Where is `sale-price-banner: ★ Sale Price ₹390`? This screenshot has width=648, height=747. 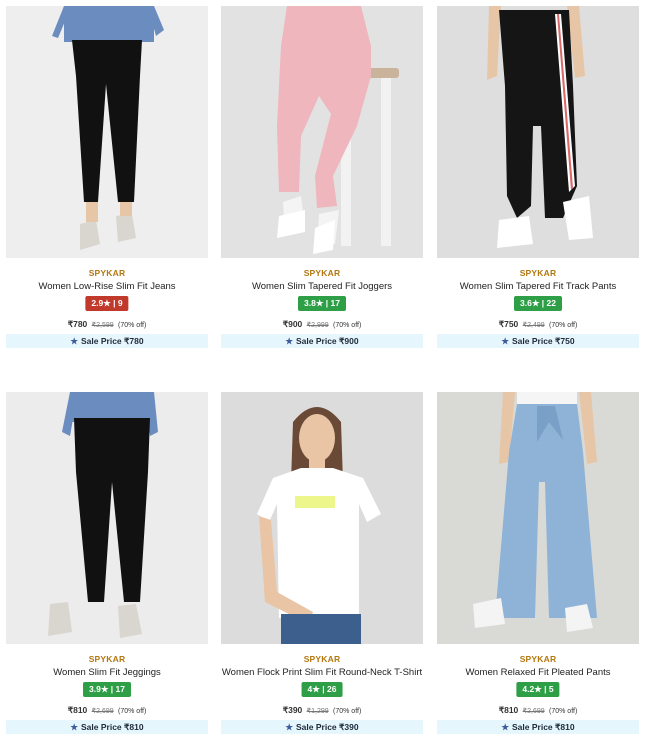 sale-price-banner: ★ Sale Price ₹390 is located at coordinates (322, 727).